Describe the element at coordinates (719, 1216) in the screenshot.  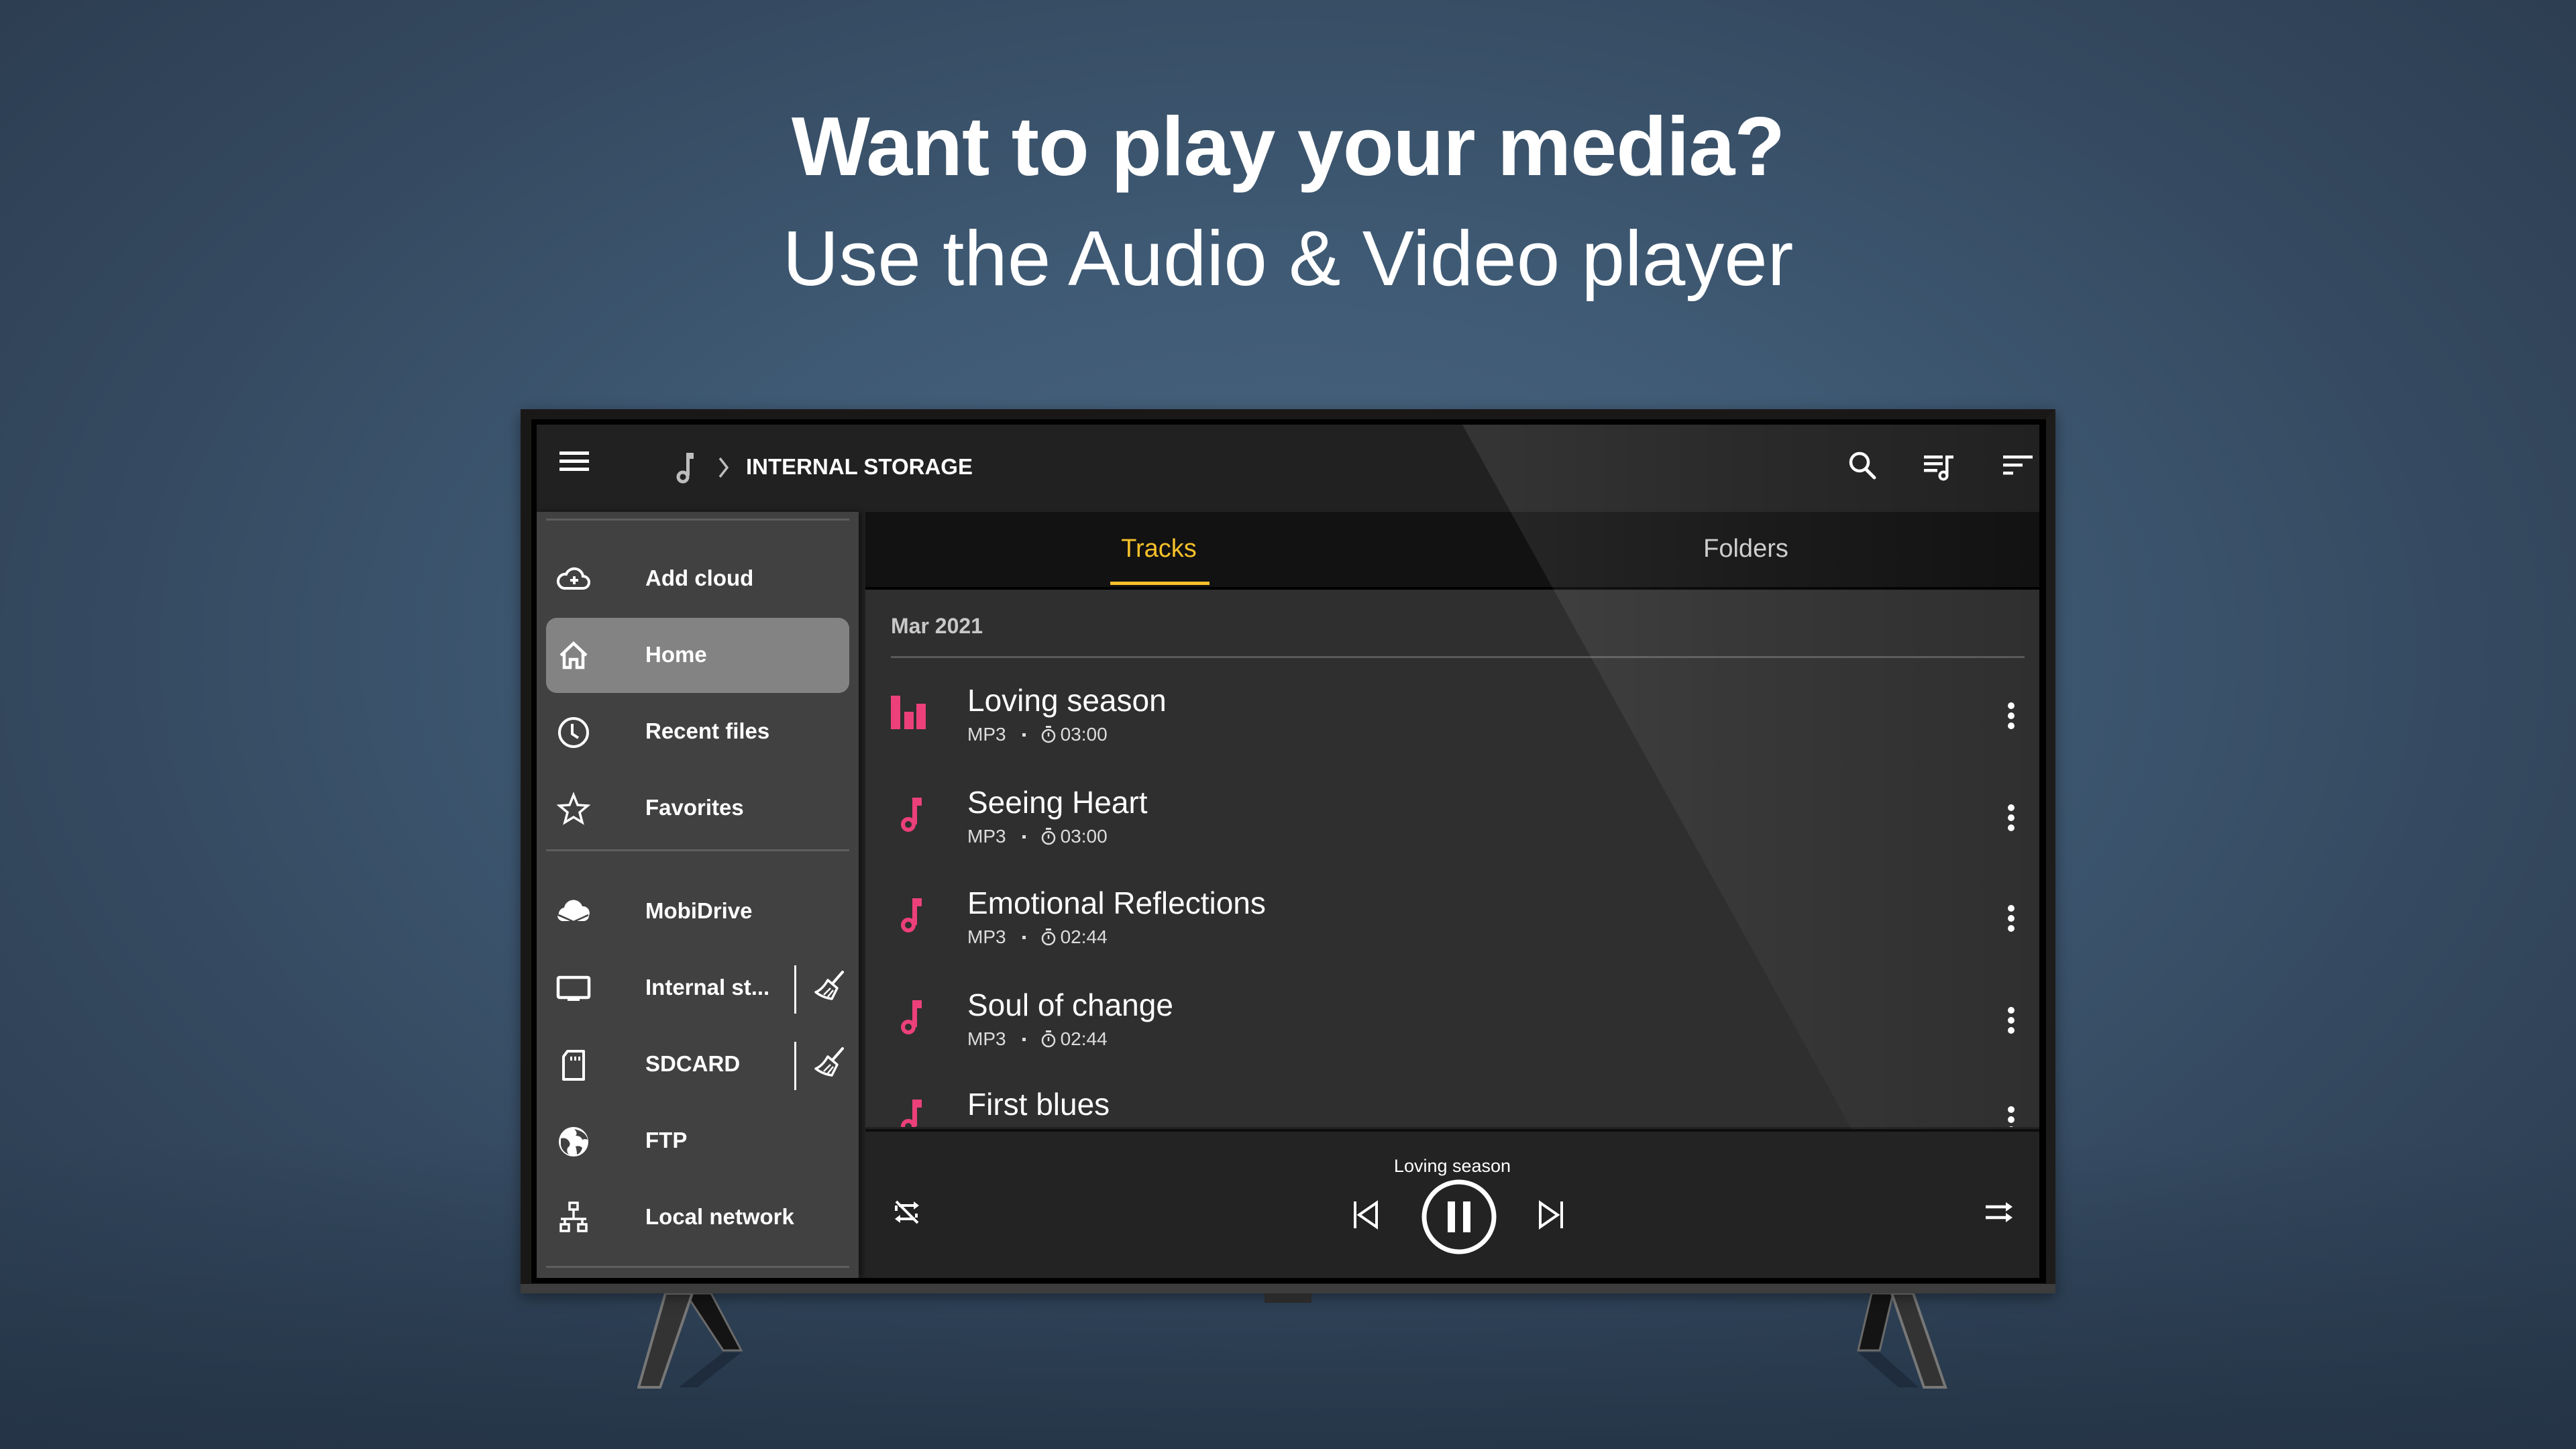
I see `sidebar-item-label: Local network` at that location.